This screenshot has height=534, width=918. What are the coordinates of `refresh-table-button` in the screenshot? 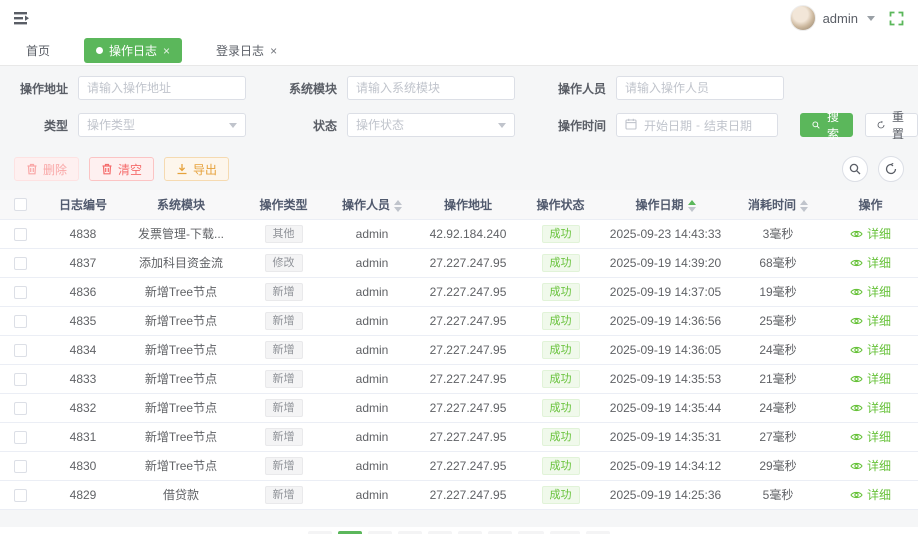 It's located at (891, 169).